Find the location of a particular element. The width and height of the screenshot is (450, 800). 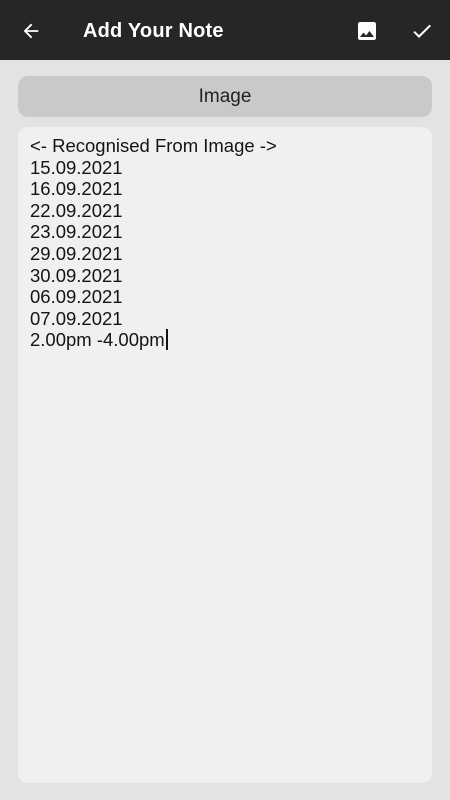

back-button is located at coordinates (31, 31).